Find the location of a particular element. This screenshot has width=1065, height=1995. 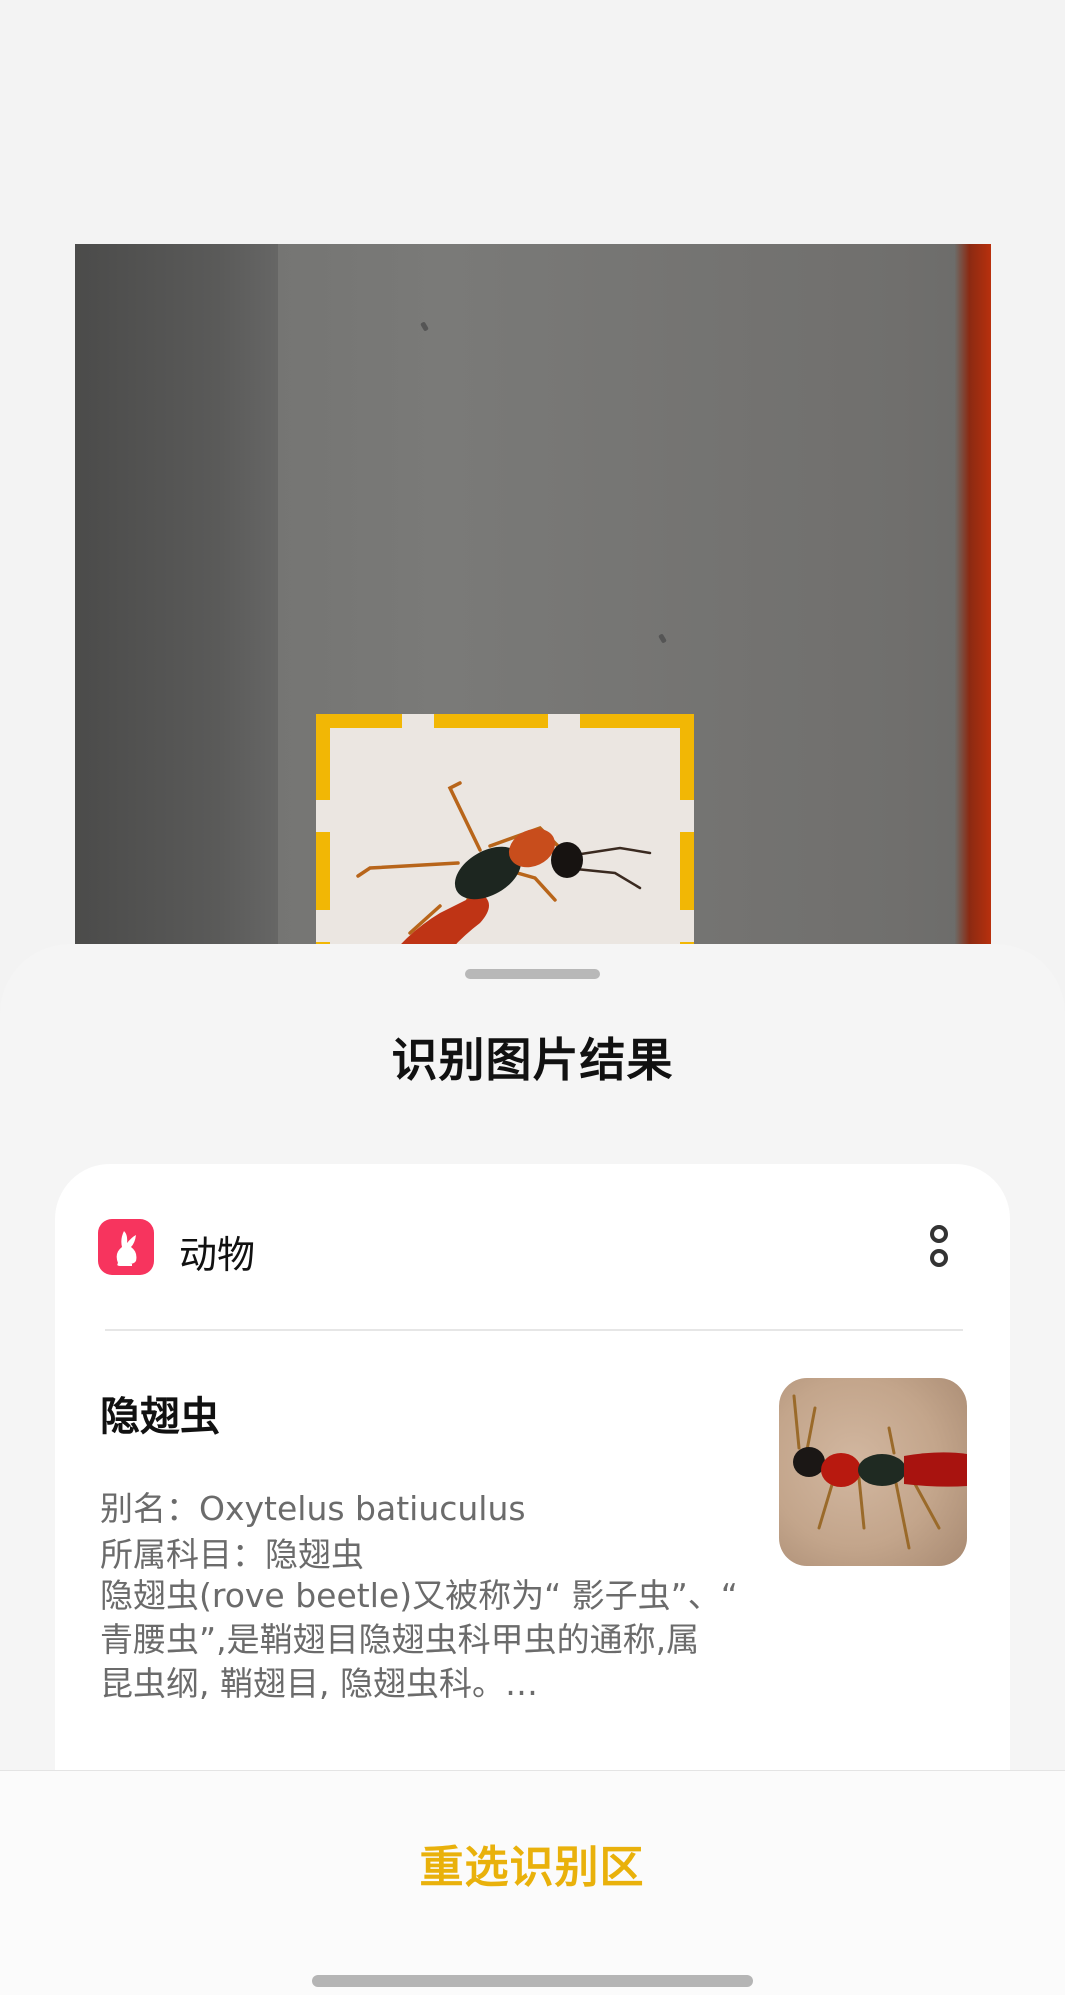

alias-label: 别名： is located at coordinates (149, 1508).